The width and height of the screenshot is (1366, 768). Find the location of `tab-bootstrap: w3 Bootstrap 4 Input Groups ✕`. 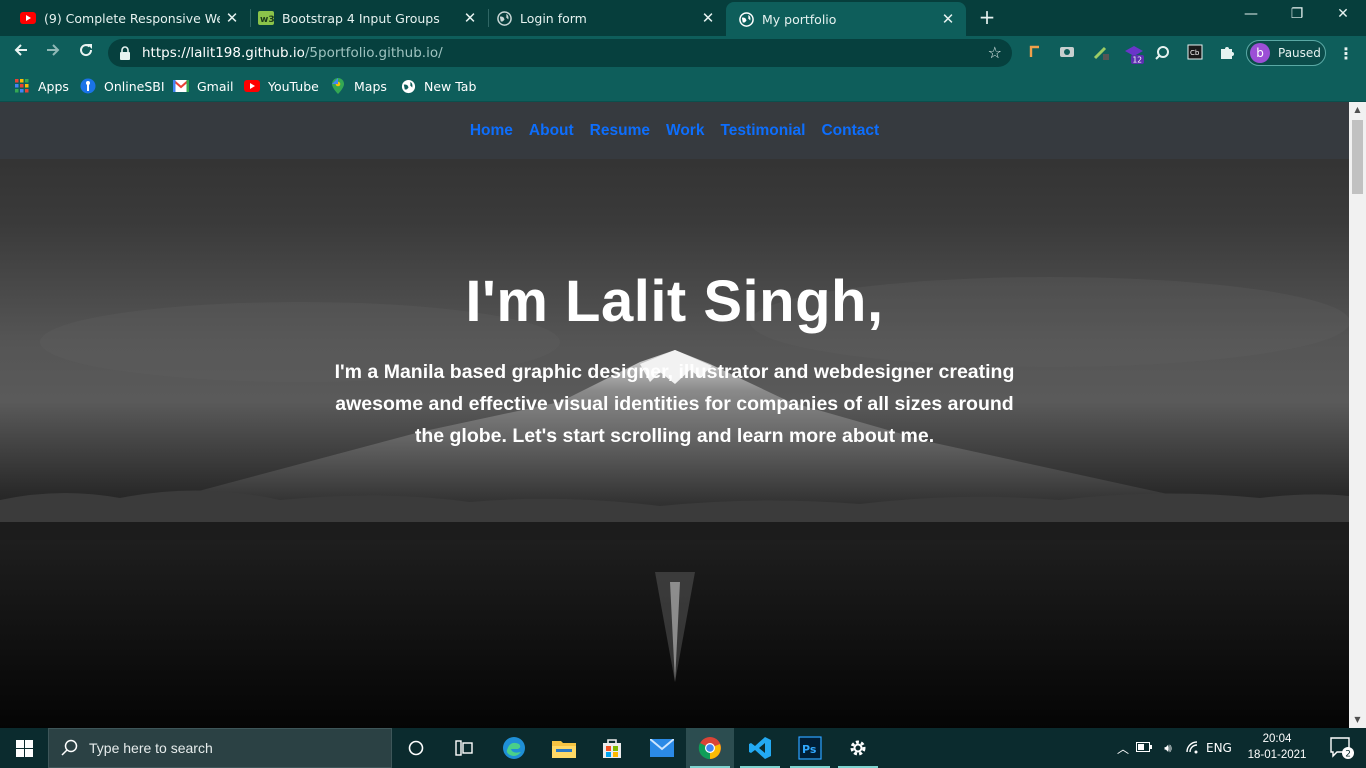

tab-bootstrap: w3 Bootstrap 4 Input Groups ✕ is located at coordinates (363, 18).